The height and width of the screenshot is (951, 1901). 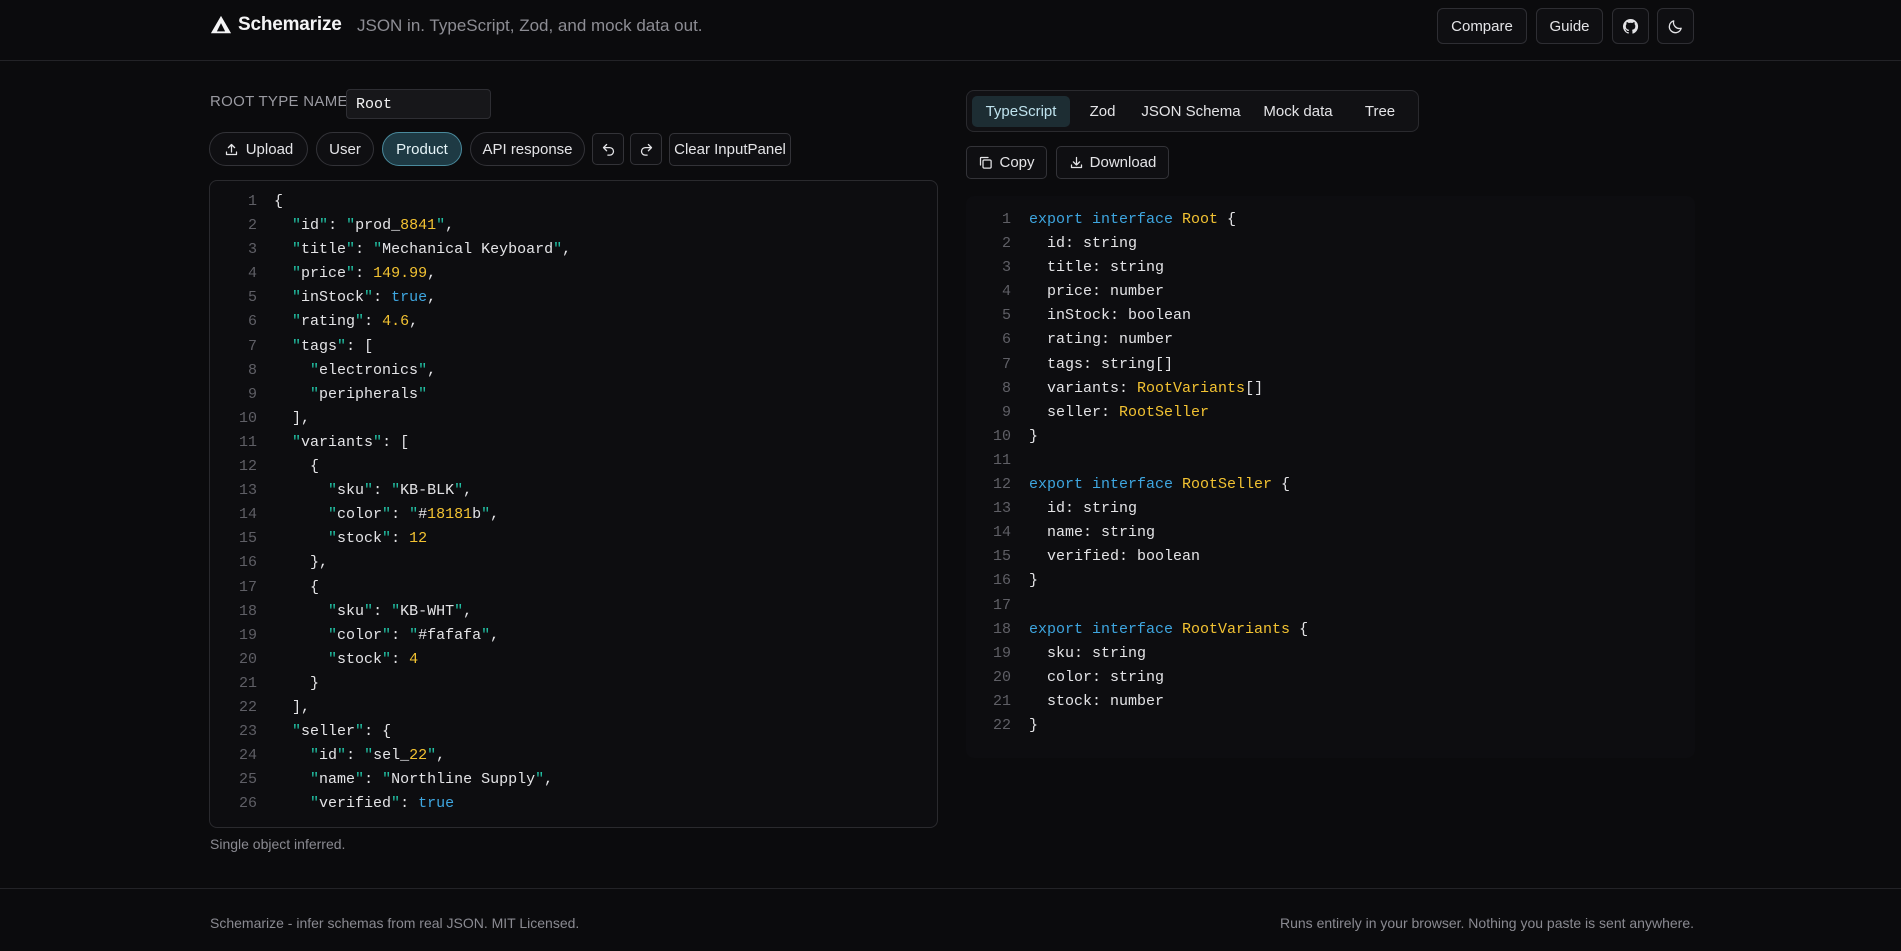 I want to click on sample-user-button: User, so click(x=345, y=149).